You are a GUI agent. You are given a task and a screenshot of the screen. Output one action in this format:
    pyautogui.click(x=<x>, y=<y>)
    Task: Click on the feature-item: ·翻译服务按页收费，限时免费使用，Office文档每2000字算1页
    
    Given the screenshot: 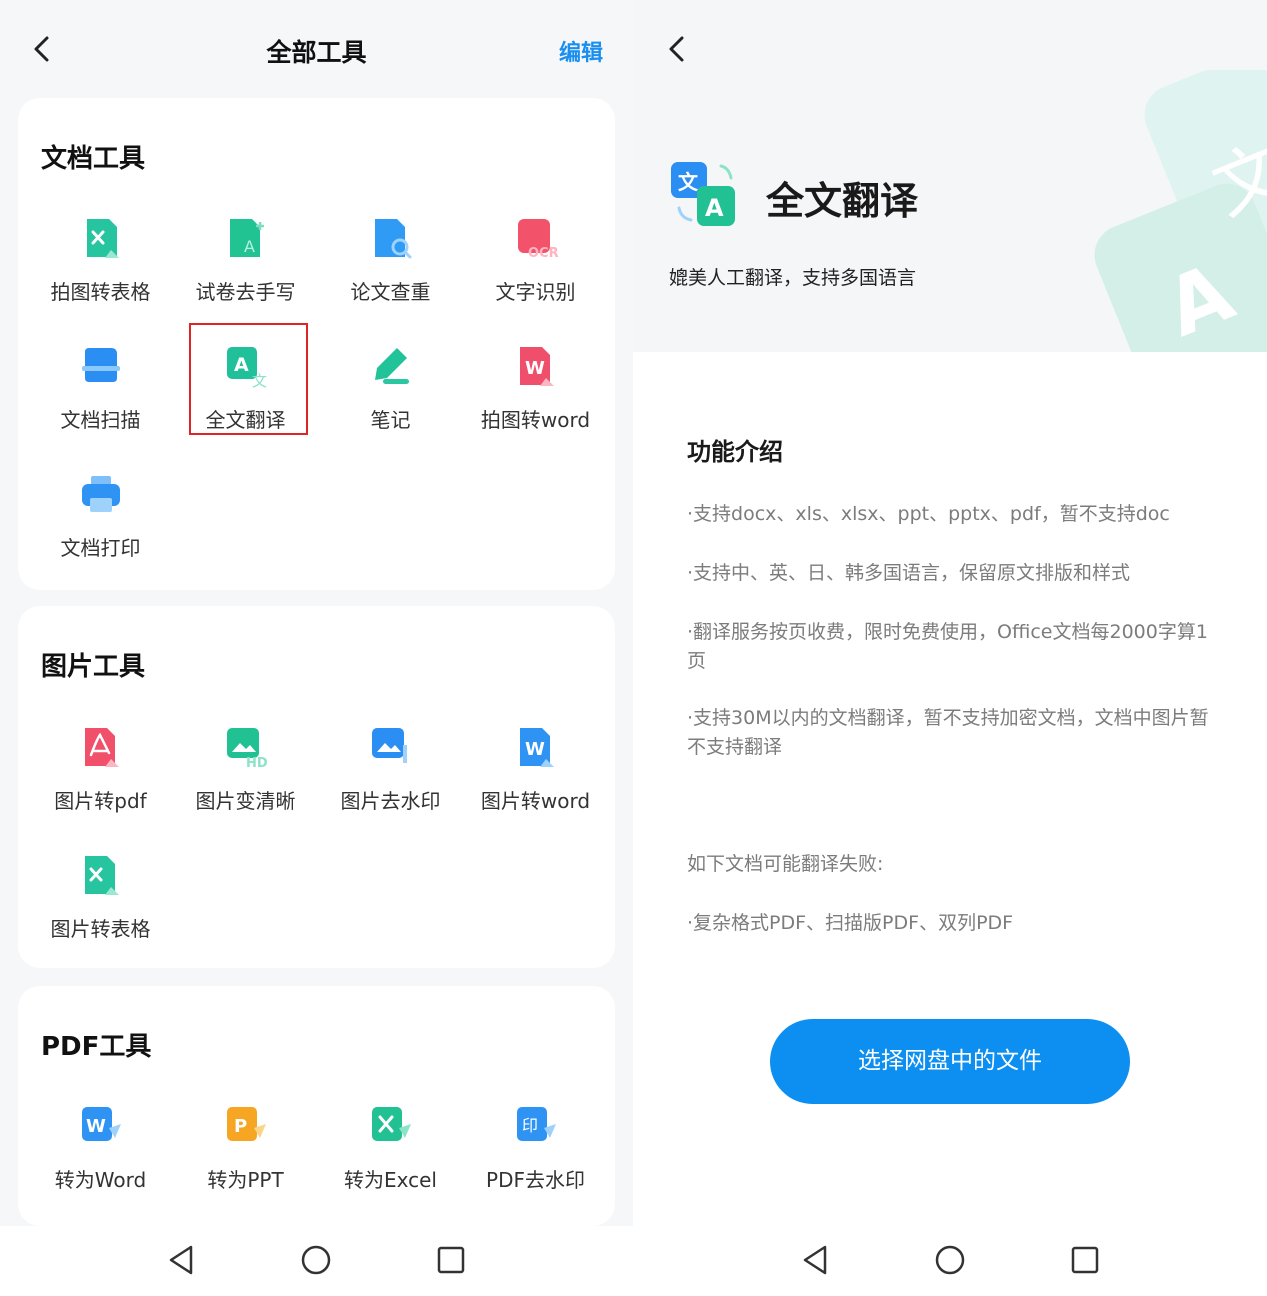 What is the action you would take?
    pyautogui.click(x=947, y=646)
    